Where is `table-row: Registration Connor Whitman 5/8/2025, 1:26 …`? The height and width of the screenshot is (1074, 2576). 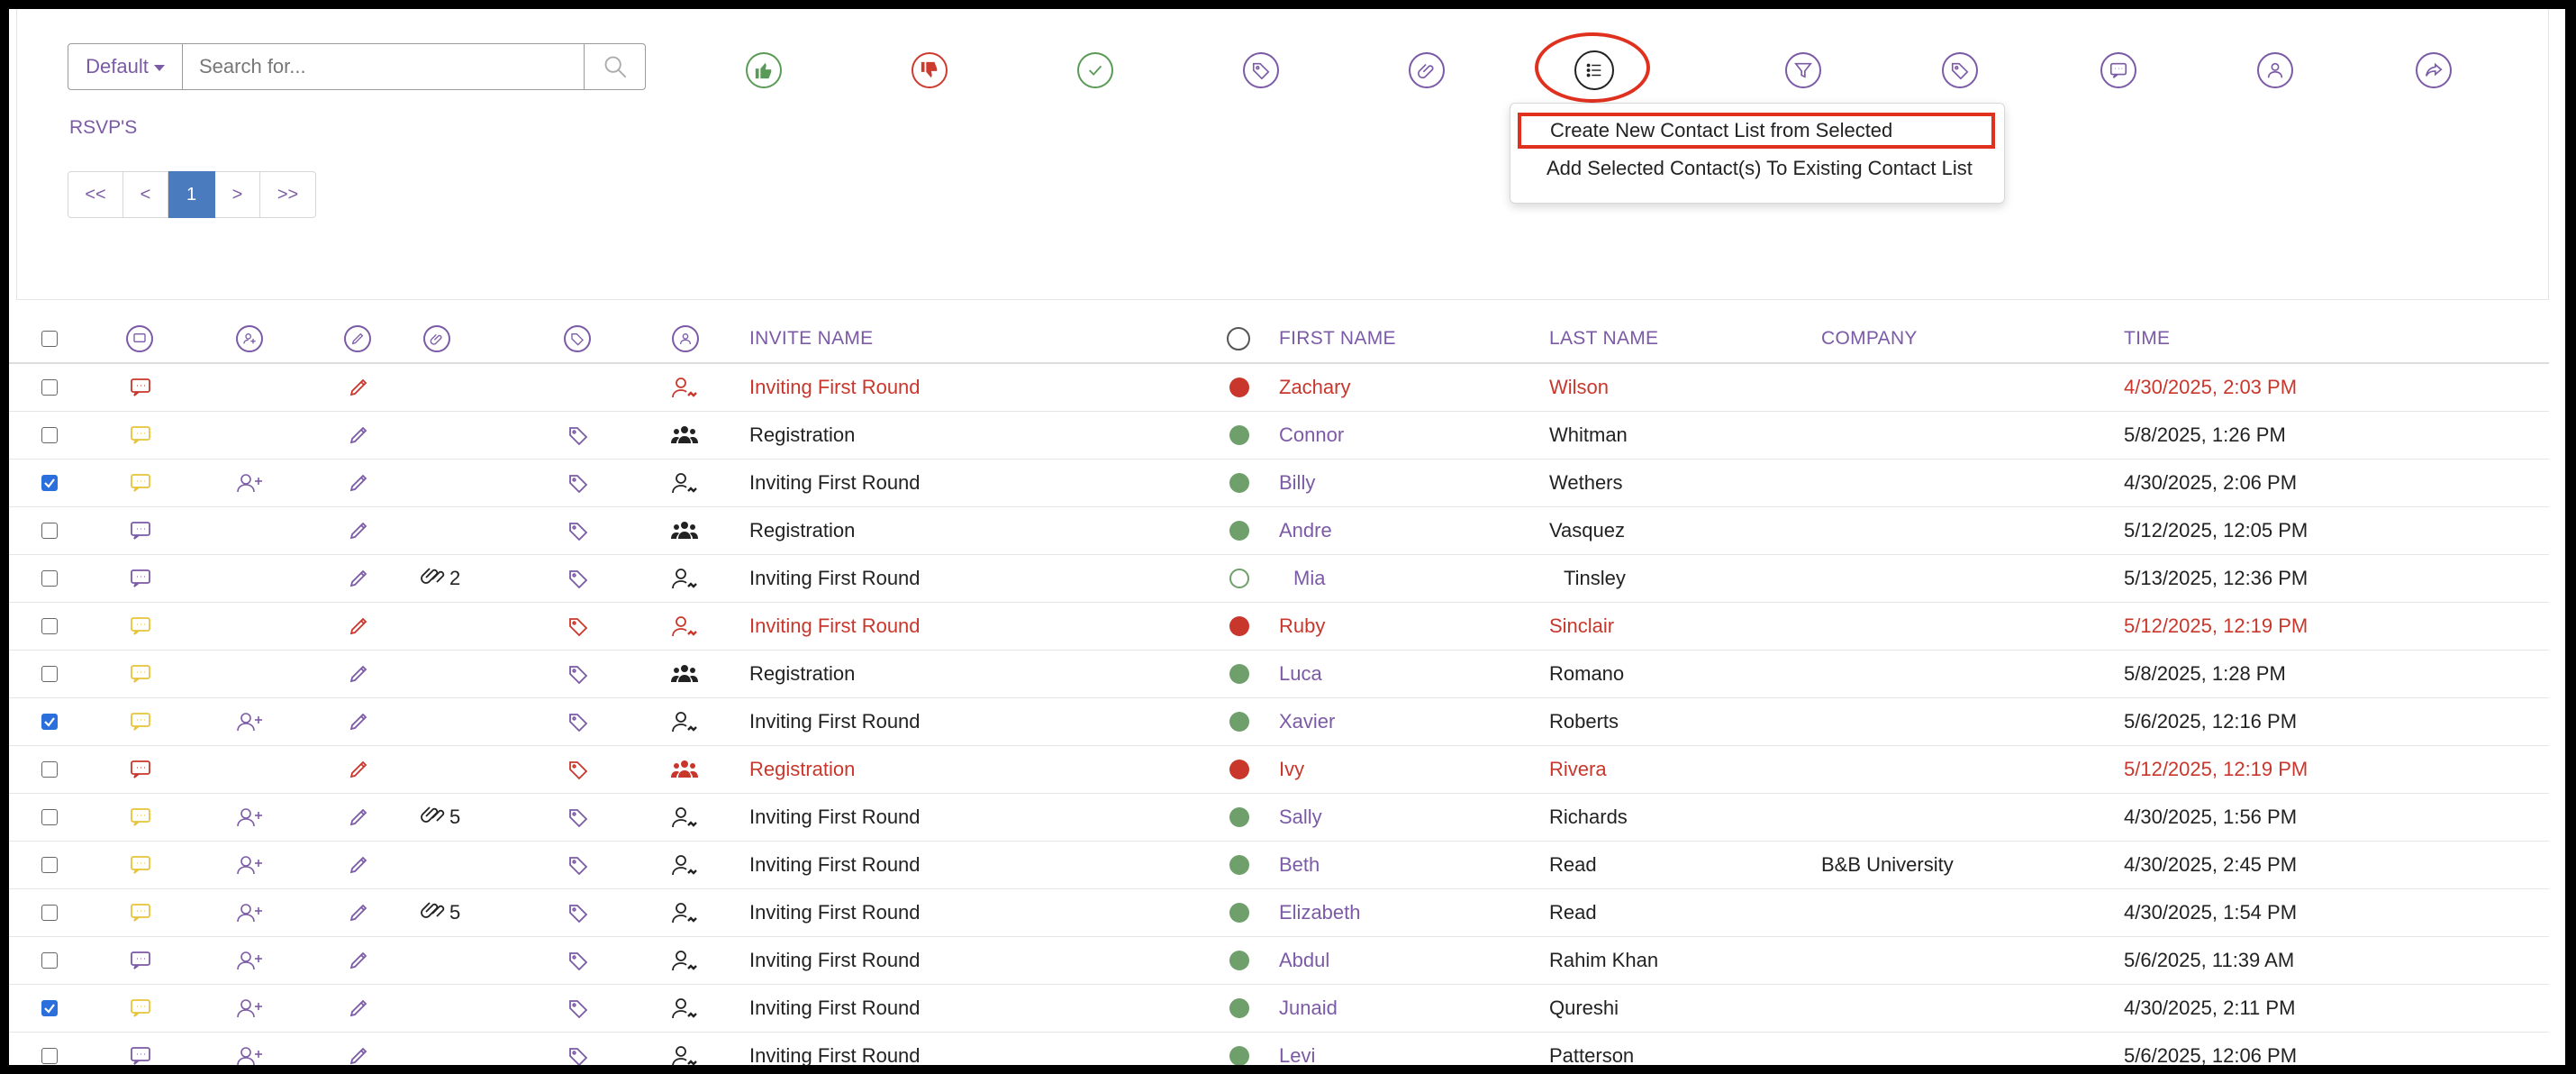 table-row: Registration Connor Whitman 5/8/2025, 1:26 … is located at coordinates (1279, 436).